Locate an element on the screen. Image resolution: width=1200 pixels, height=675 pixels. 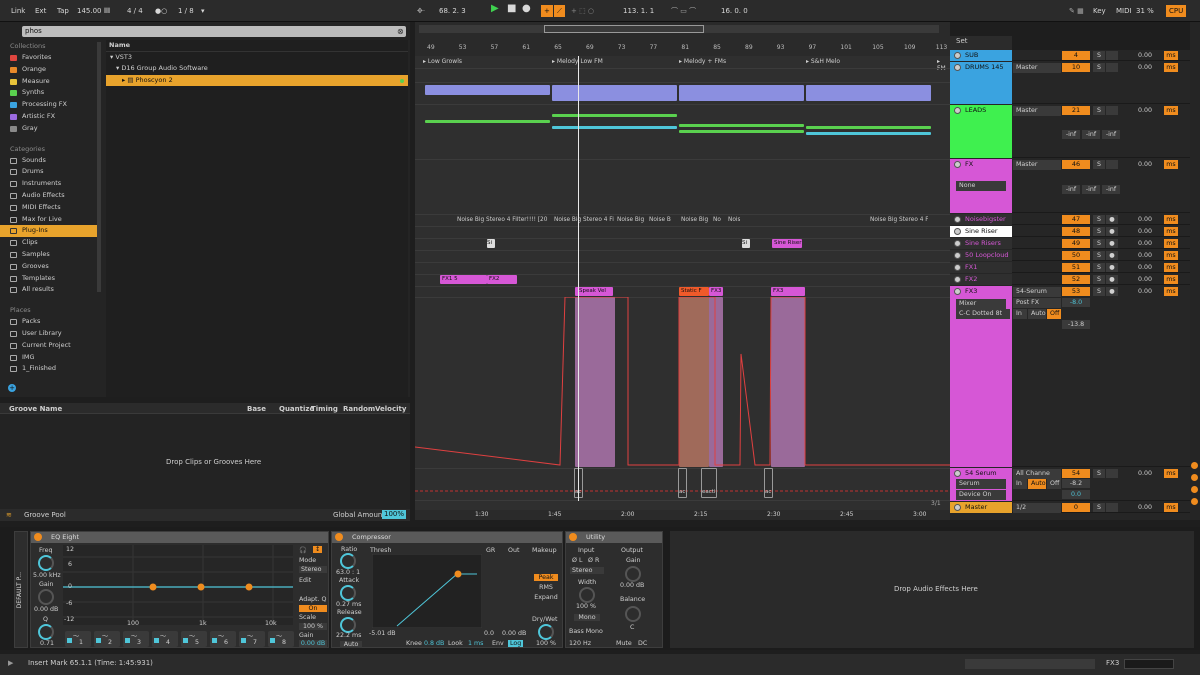
channel-mode-select: Stereo is located at coordinates (587, 570).